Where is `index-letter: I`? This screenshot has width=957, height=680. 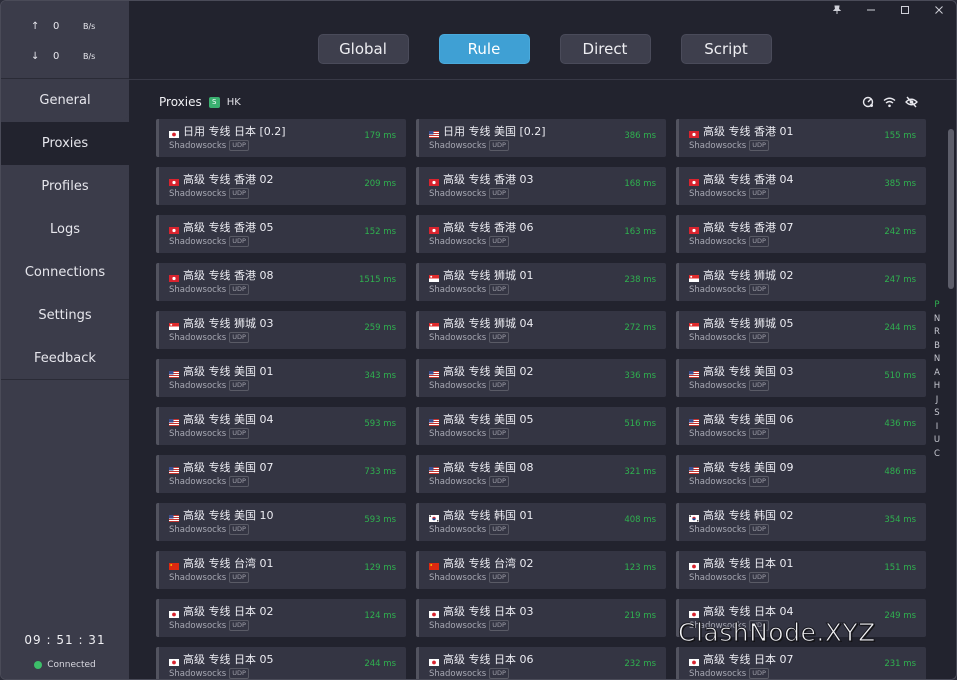
index-letter: I is located at coordinates (937, 428).